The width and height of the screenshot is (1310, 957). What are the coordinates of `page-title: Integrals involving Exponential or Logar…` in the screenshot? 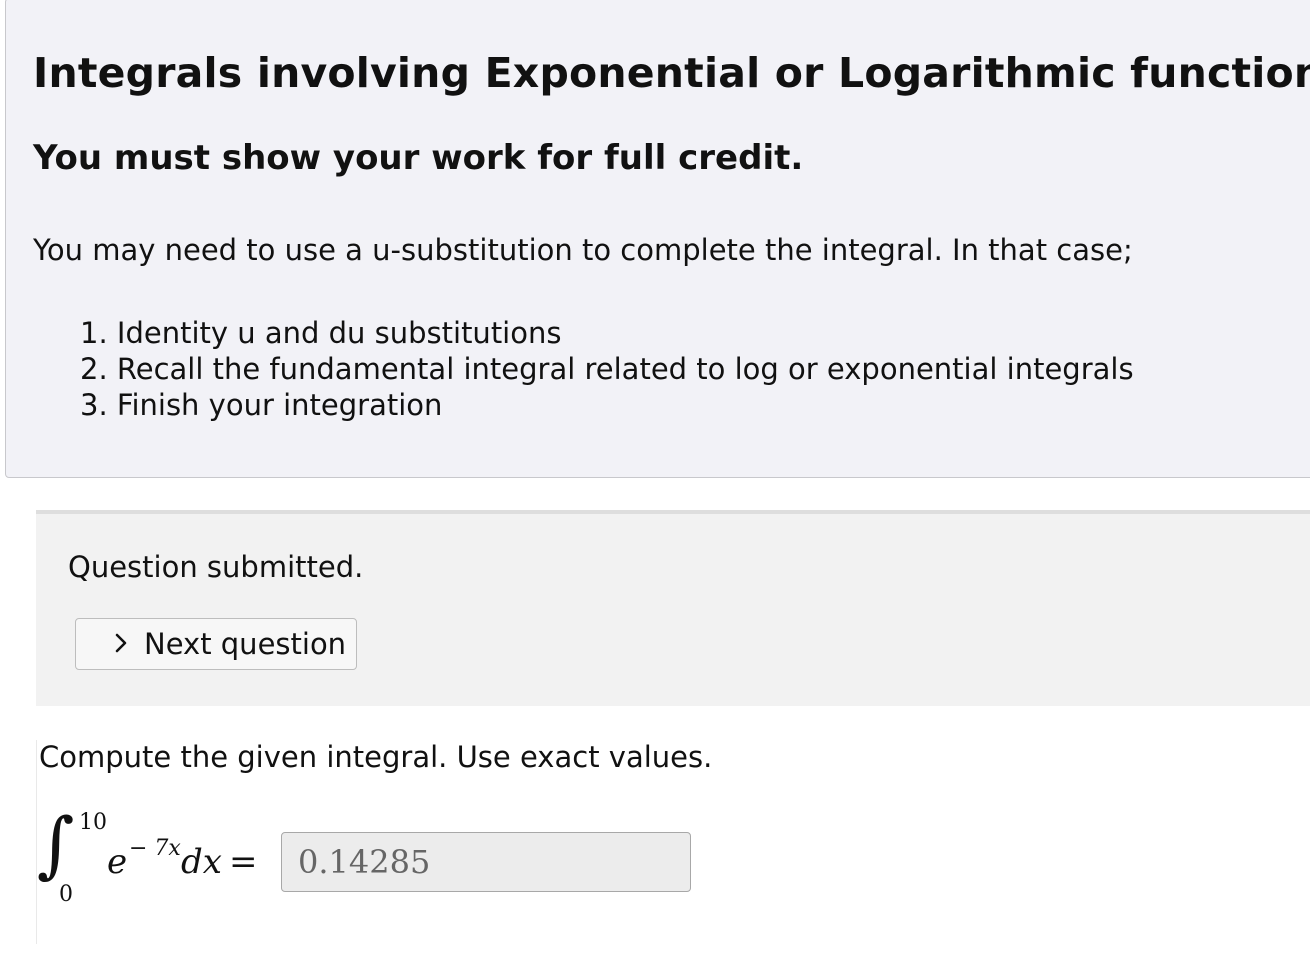 It's located at (671, 73).